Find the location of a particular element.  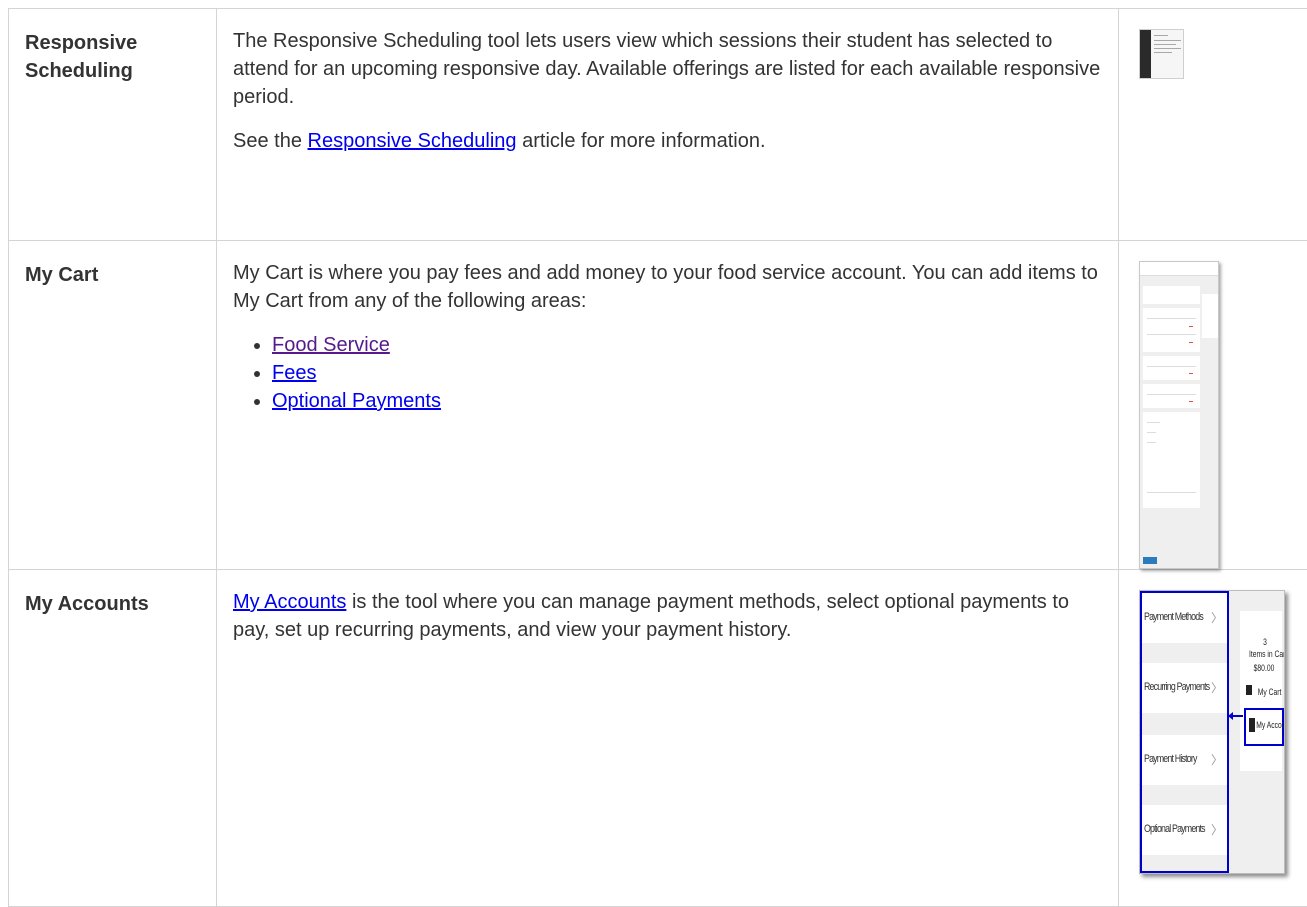

list-item: Optional Payments is located at coordinates (687, 401).